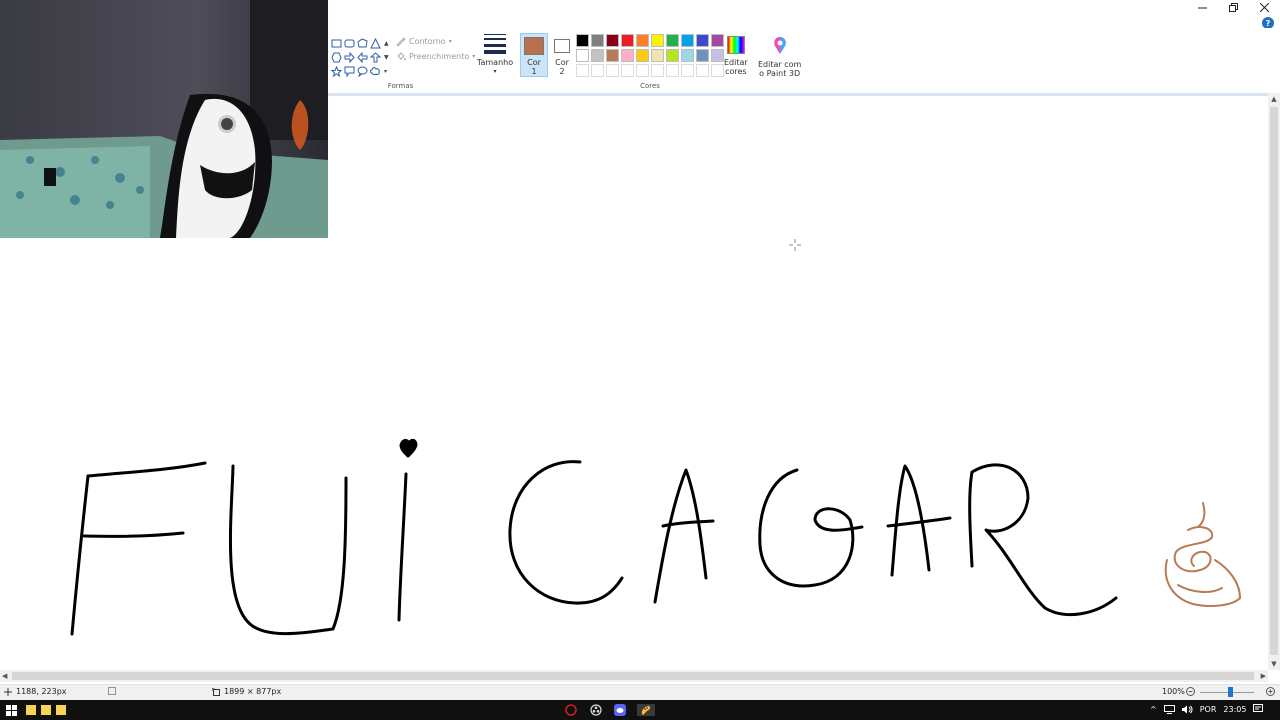 The image size is (1280, 720). What do you see at coordinates (680, 536) in the screenshot?
I see `stroke-a1` at bounding box center [680, 536].